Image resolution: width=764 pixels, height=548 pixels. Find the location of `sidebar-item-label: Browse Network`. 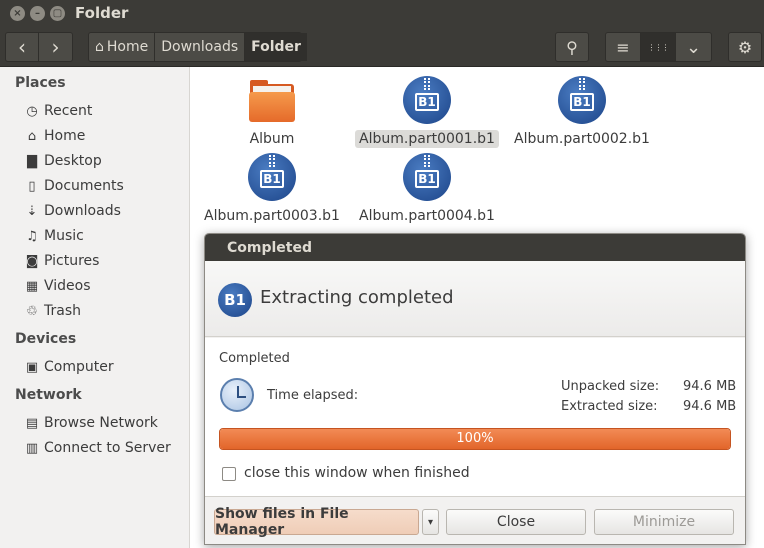

sidebar-item-label: Browse Network is located at coordinates (101, 423).